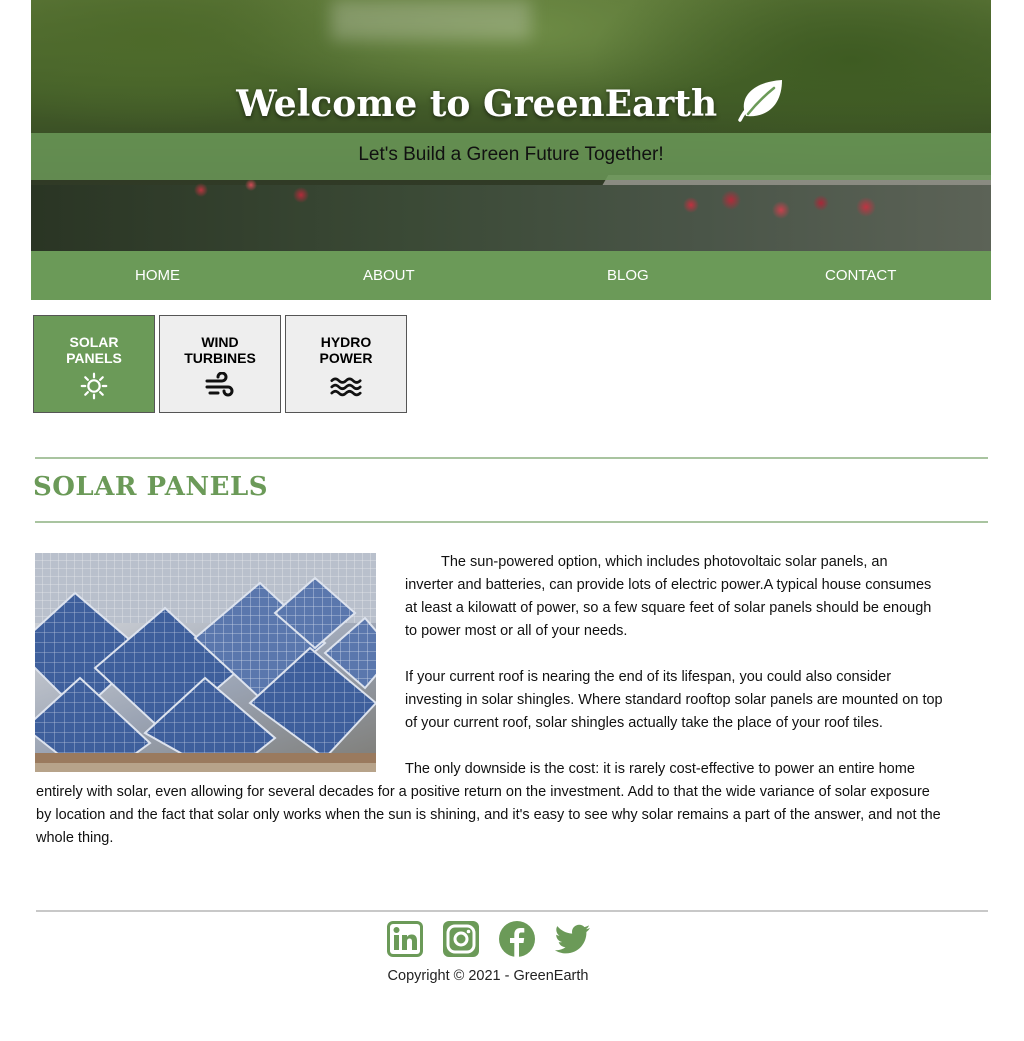 This screenshot has height=1041, width=1024. What do you see at coordinates (517, 939) in the screenshot?
I see `facebook-icon` at bounding box center [517, 939].